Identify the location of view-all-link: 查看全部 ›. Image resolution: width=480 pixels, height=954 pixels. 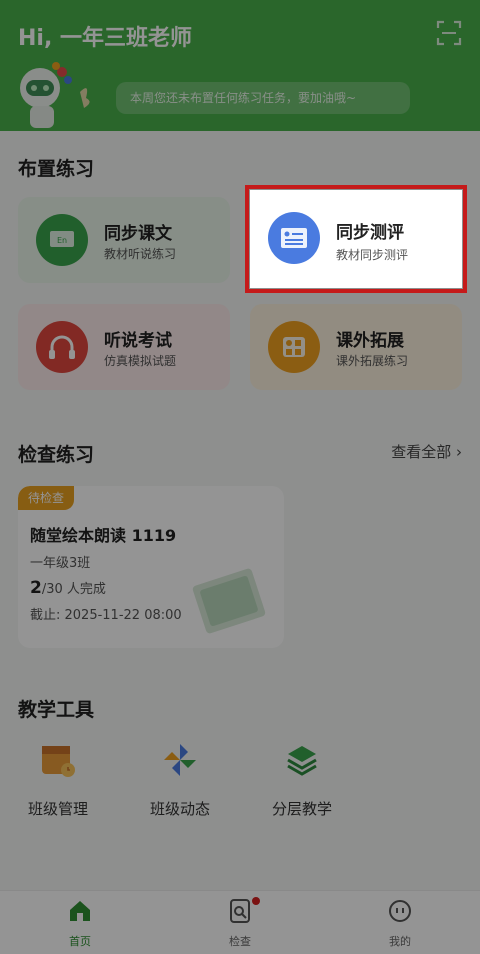
(426, 451).